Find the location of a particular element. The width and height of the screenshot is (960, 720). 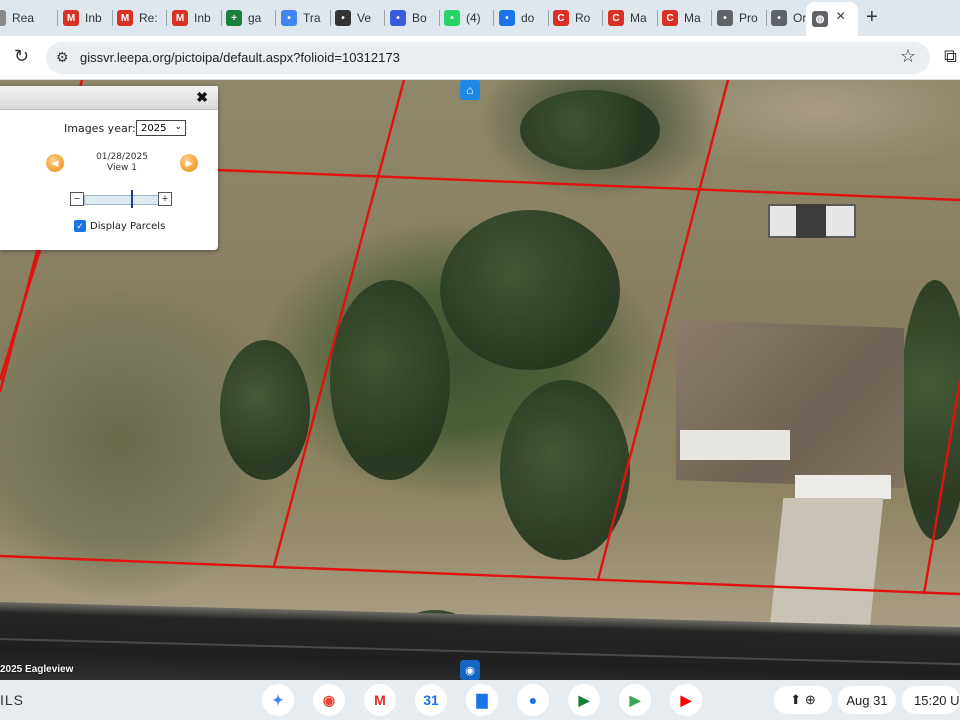

tab: • Ve is located at coordinates (357, 18).